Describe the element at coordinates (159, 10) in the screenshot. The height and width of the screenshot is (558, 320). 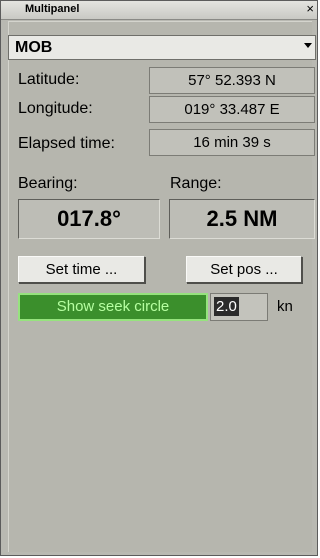
I see `title-bar: Multipanel ×` at that location.